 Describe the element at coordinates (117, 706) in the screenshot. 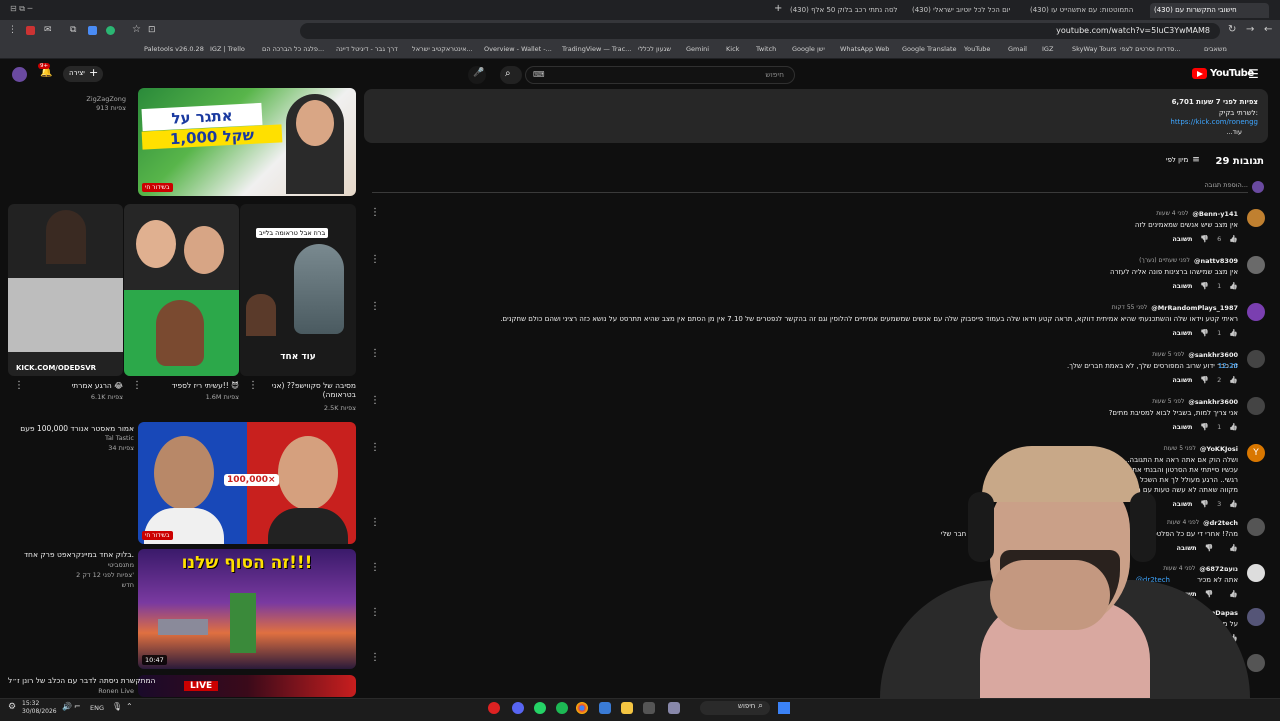

I see `microphone-icon: 🎙` at that location.